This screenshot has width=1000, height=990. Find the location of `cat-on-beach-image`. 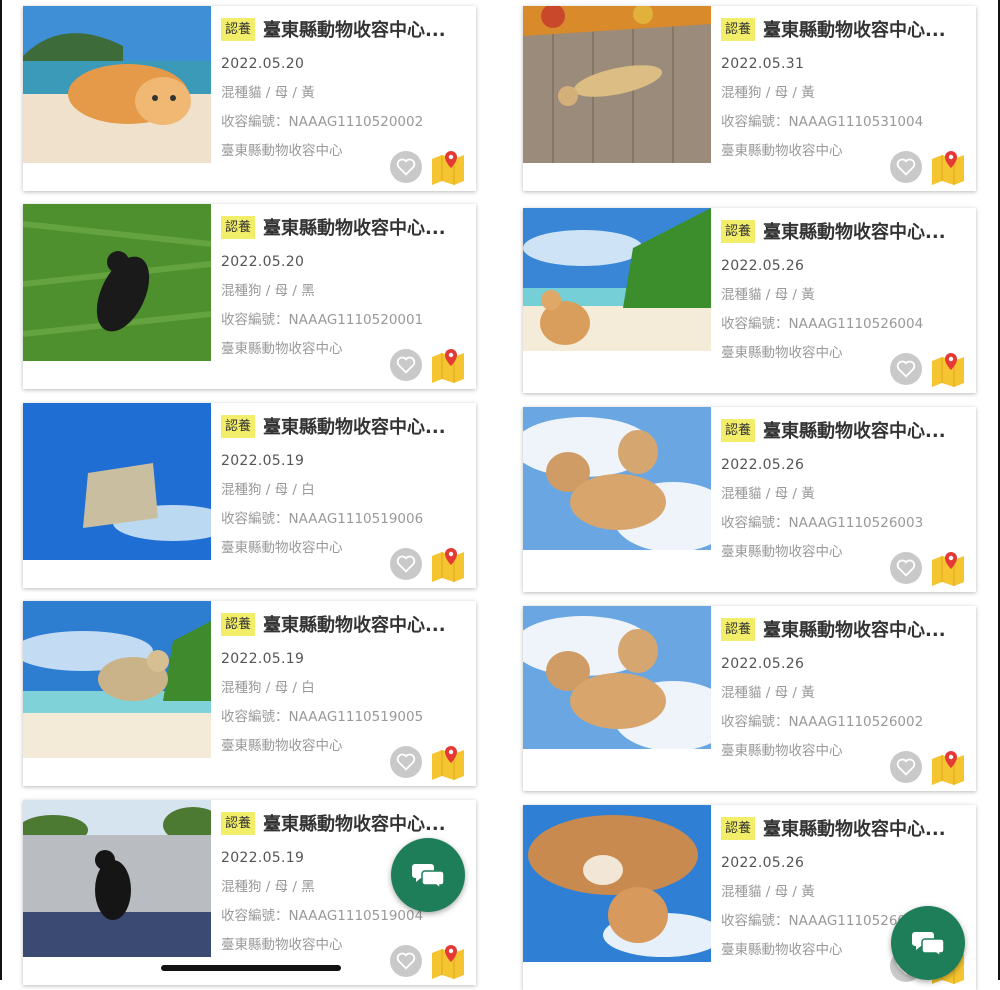

cat-on-beach-image is located at coordinates (117, 84).